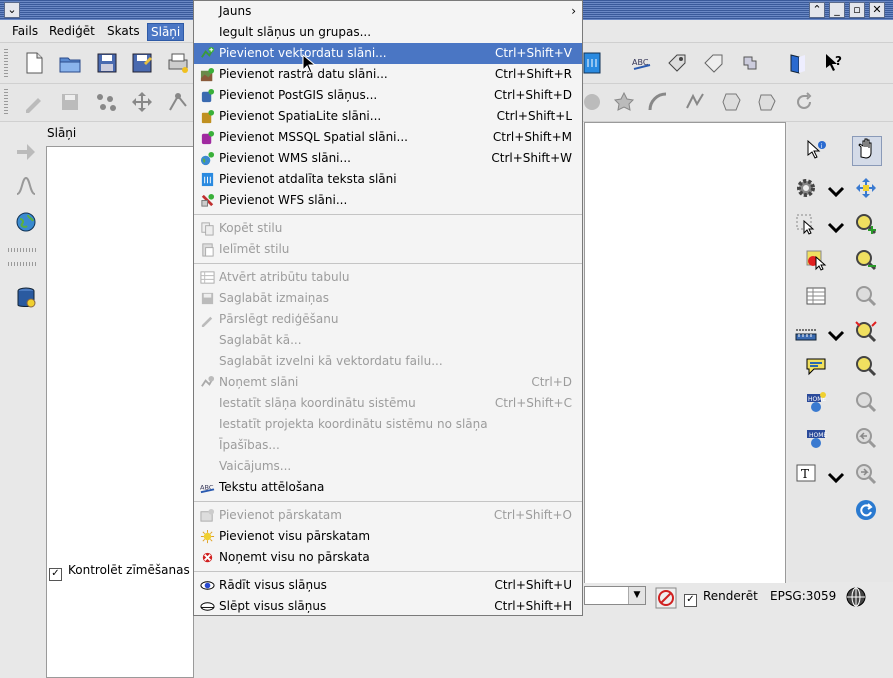  I want to click on shade-button: ⌃, so click(817, 10).